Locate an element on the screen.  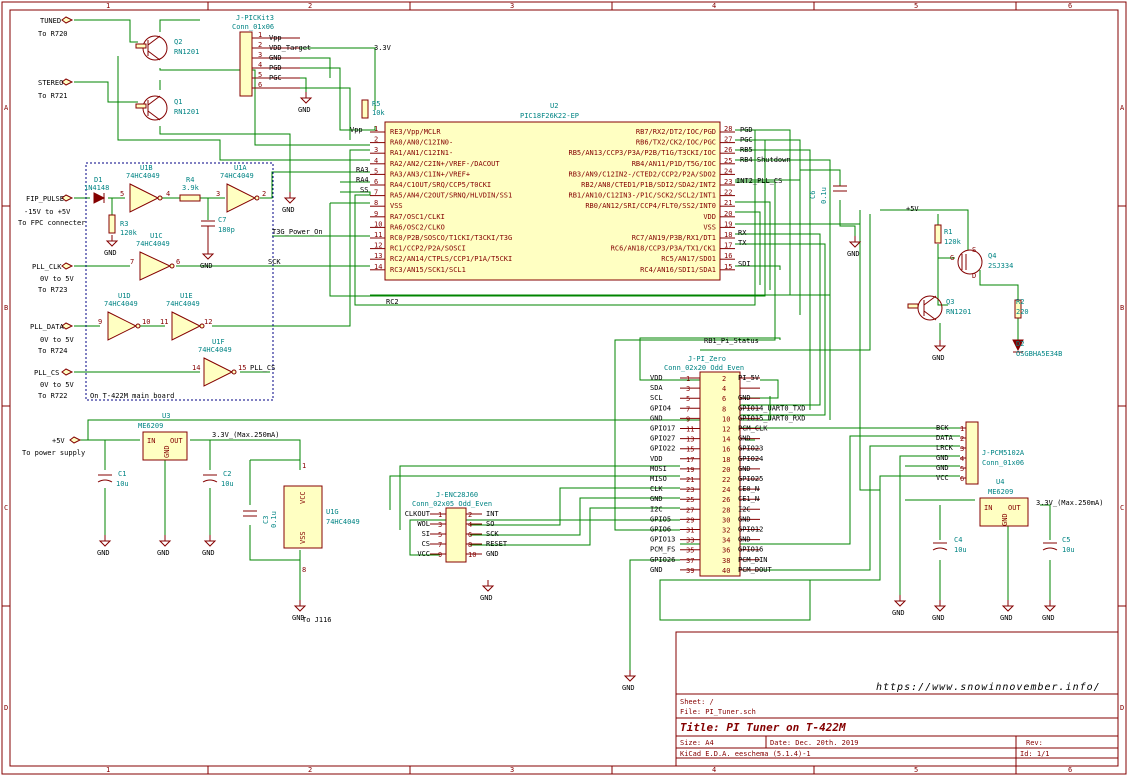
transistor-q1: Q1 RN1201 is located at coordinates (167, 108).